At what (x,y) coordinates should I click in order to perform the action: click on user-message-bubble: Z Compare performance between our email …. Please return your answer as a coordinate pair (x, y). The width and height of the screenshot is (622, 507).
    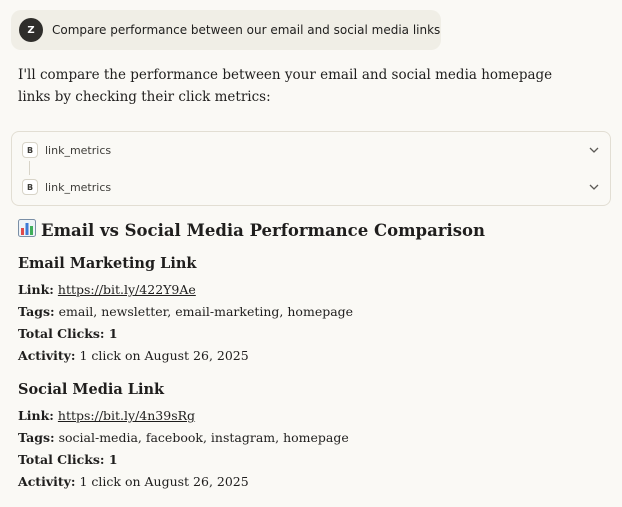
    Looking at the image, I should click on (226, 30).